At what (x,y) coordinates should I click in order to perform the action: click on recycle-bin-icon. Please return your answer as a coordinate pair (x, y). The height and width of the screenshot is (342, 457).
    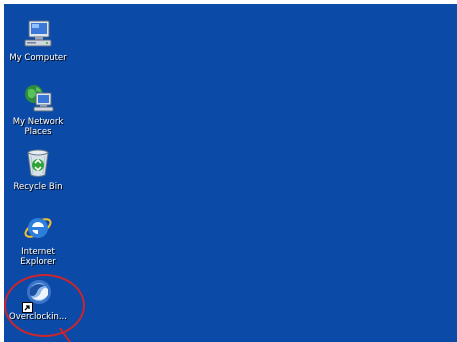
    Looking at the image, I should click on (38, 163).